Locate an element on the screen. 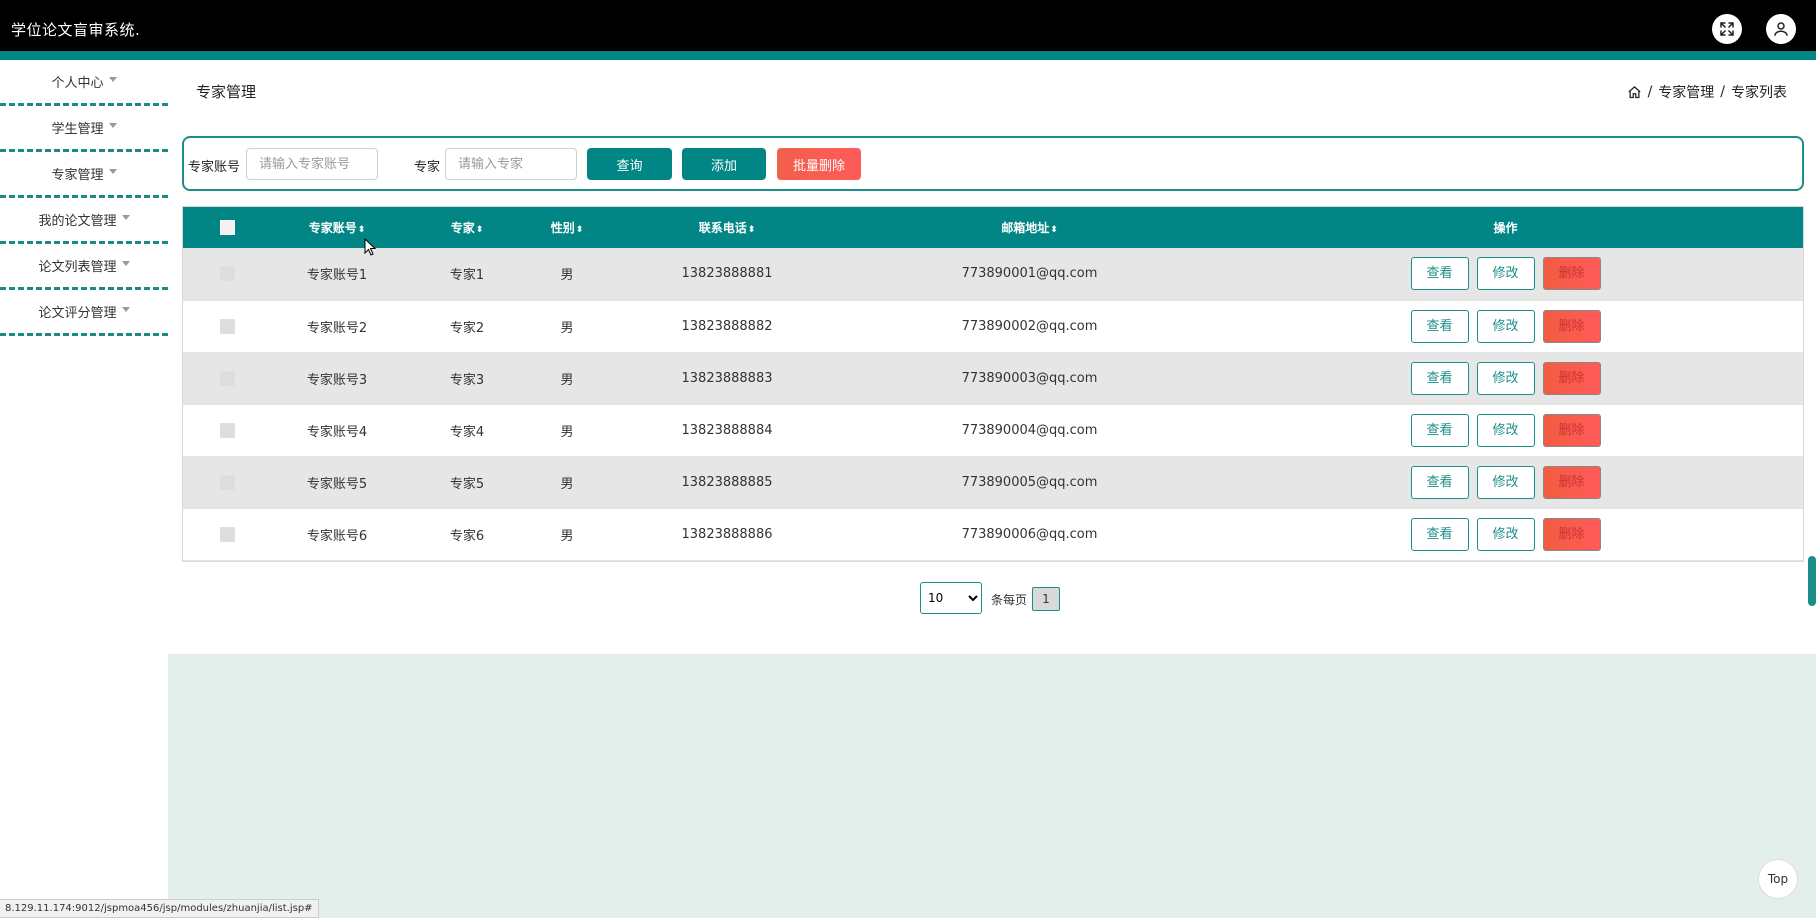 Image resolution: width=1816 pixels, height=918 pixels. column-header-gender: 性别⬍ is located at coordinates (567, 227).